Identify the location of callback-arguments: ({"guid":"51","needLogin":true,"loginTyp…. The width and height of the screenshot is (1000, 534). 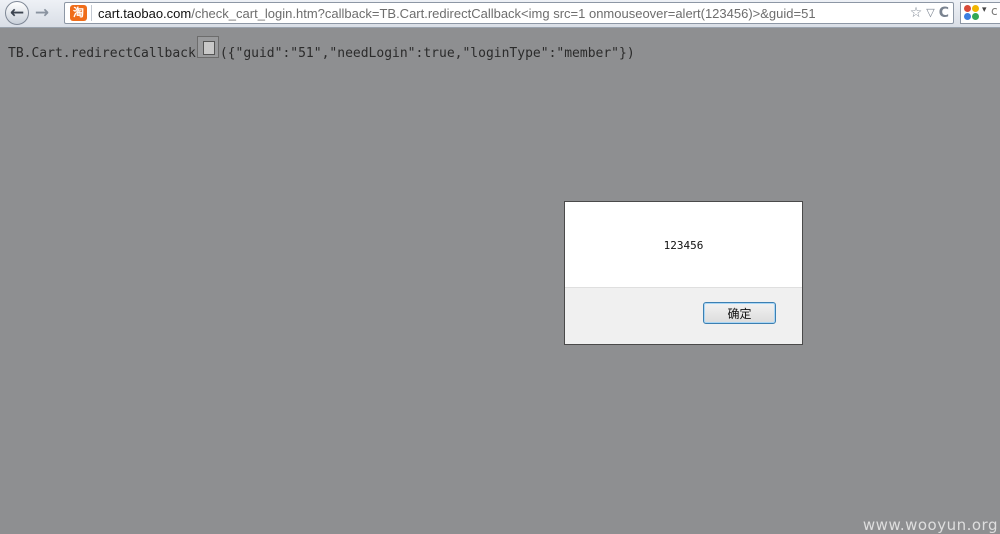
(427, 53).